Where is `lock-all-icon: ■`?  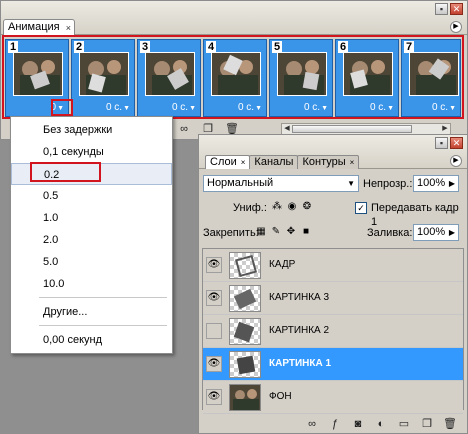
lock-all-icon: ■ is located at coordinates (306, 232).